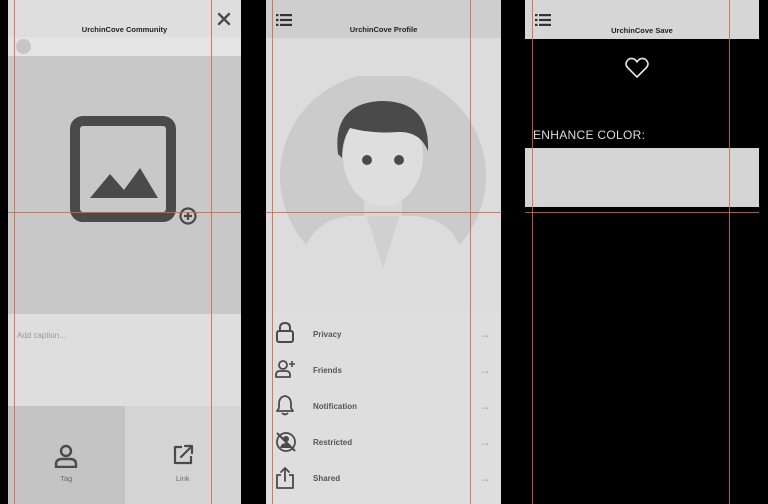 The image size is (768, 504). Describe the element at coordinates (543, 20) in the screenshot. I see `menu-icon` at that location.